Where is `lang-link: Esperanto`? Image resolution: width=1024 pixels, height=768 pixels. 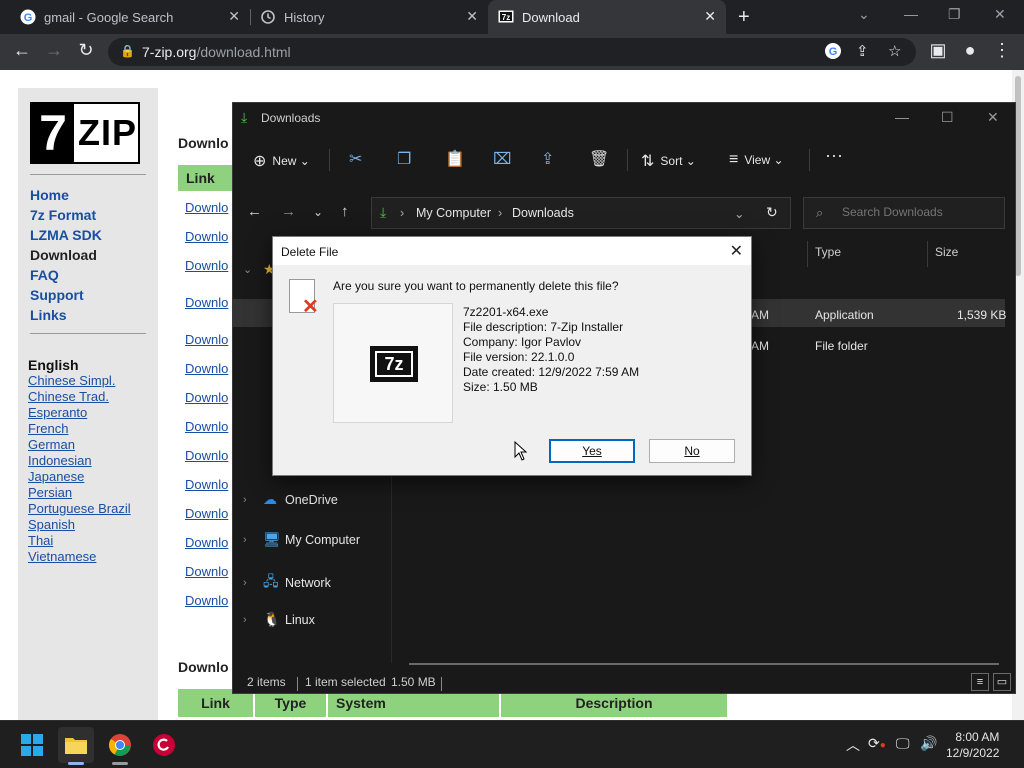 lang-link: Esperanto is located at coordinates (57, 412).